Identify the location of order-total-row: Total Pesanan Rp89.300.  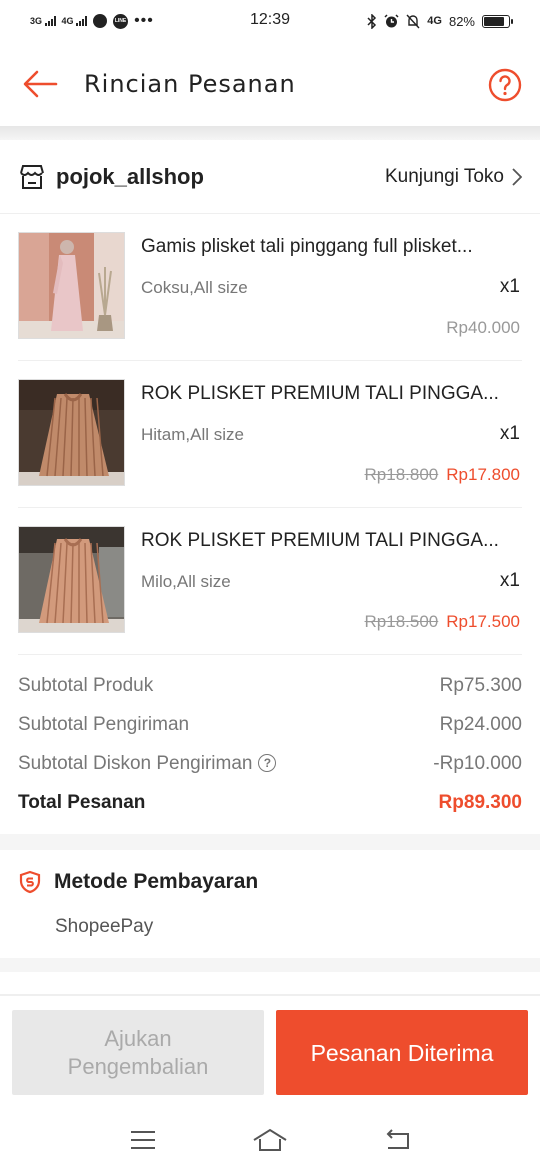
(270, 802).